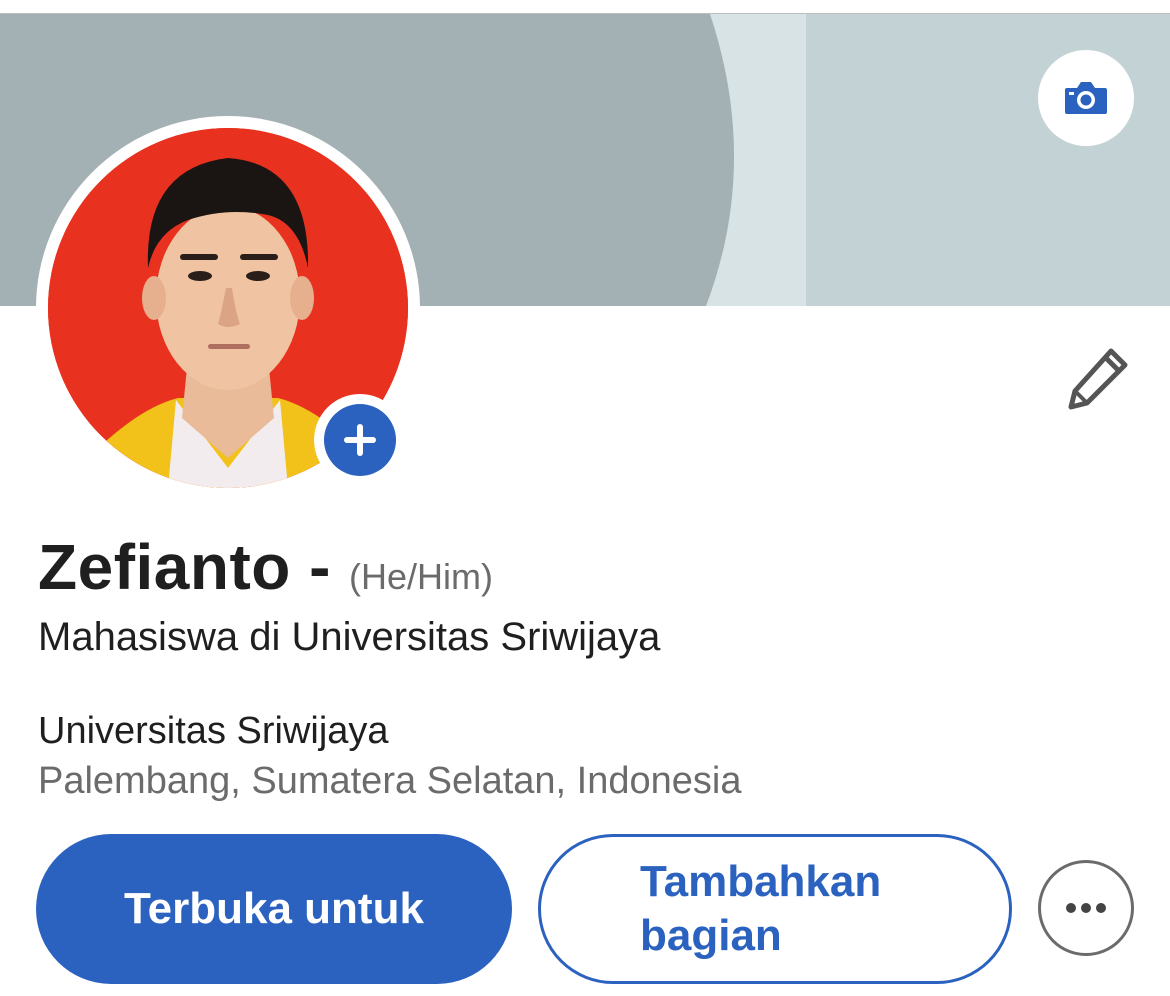 This screenshot has width=1170, height=996. I want to click on profile-pronouns: (He/Him), so click(420, 576).